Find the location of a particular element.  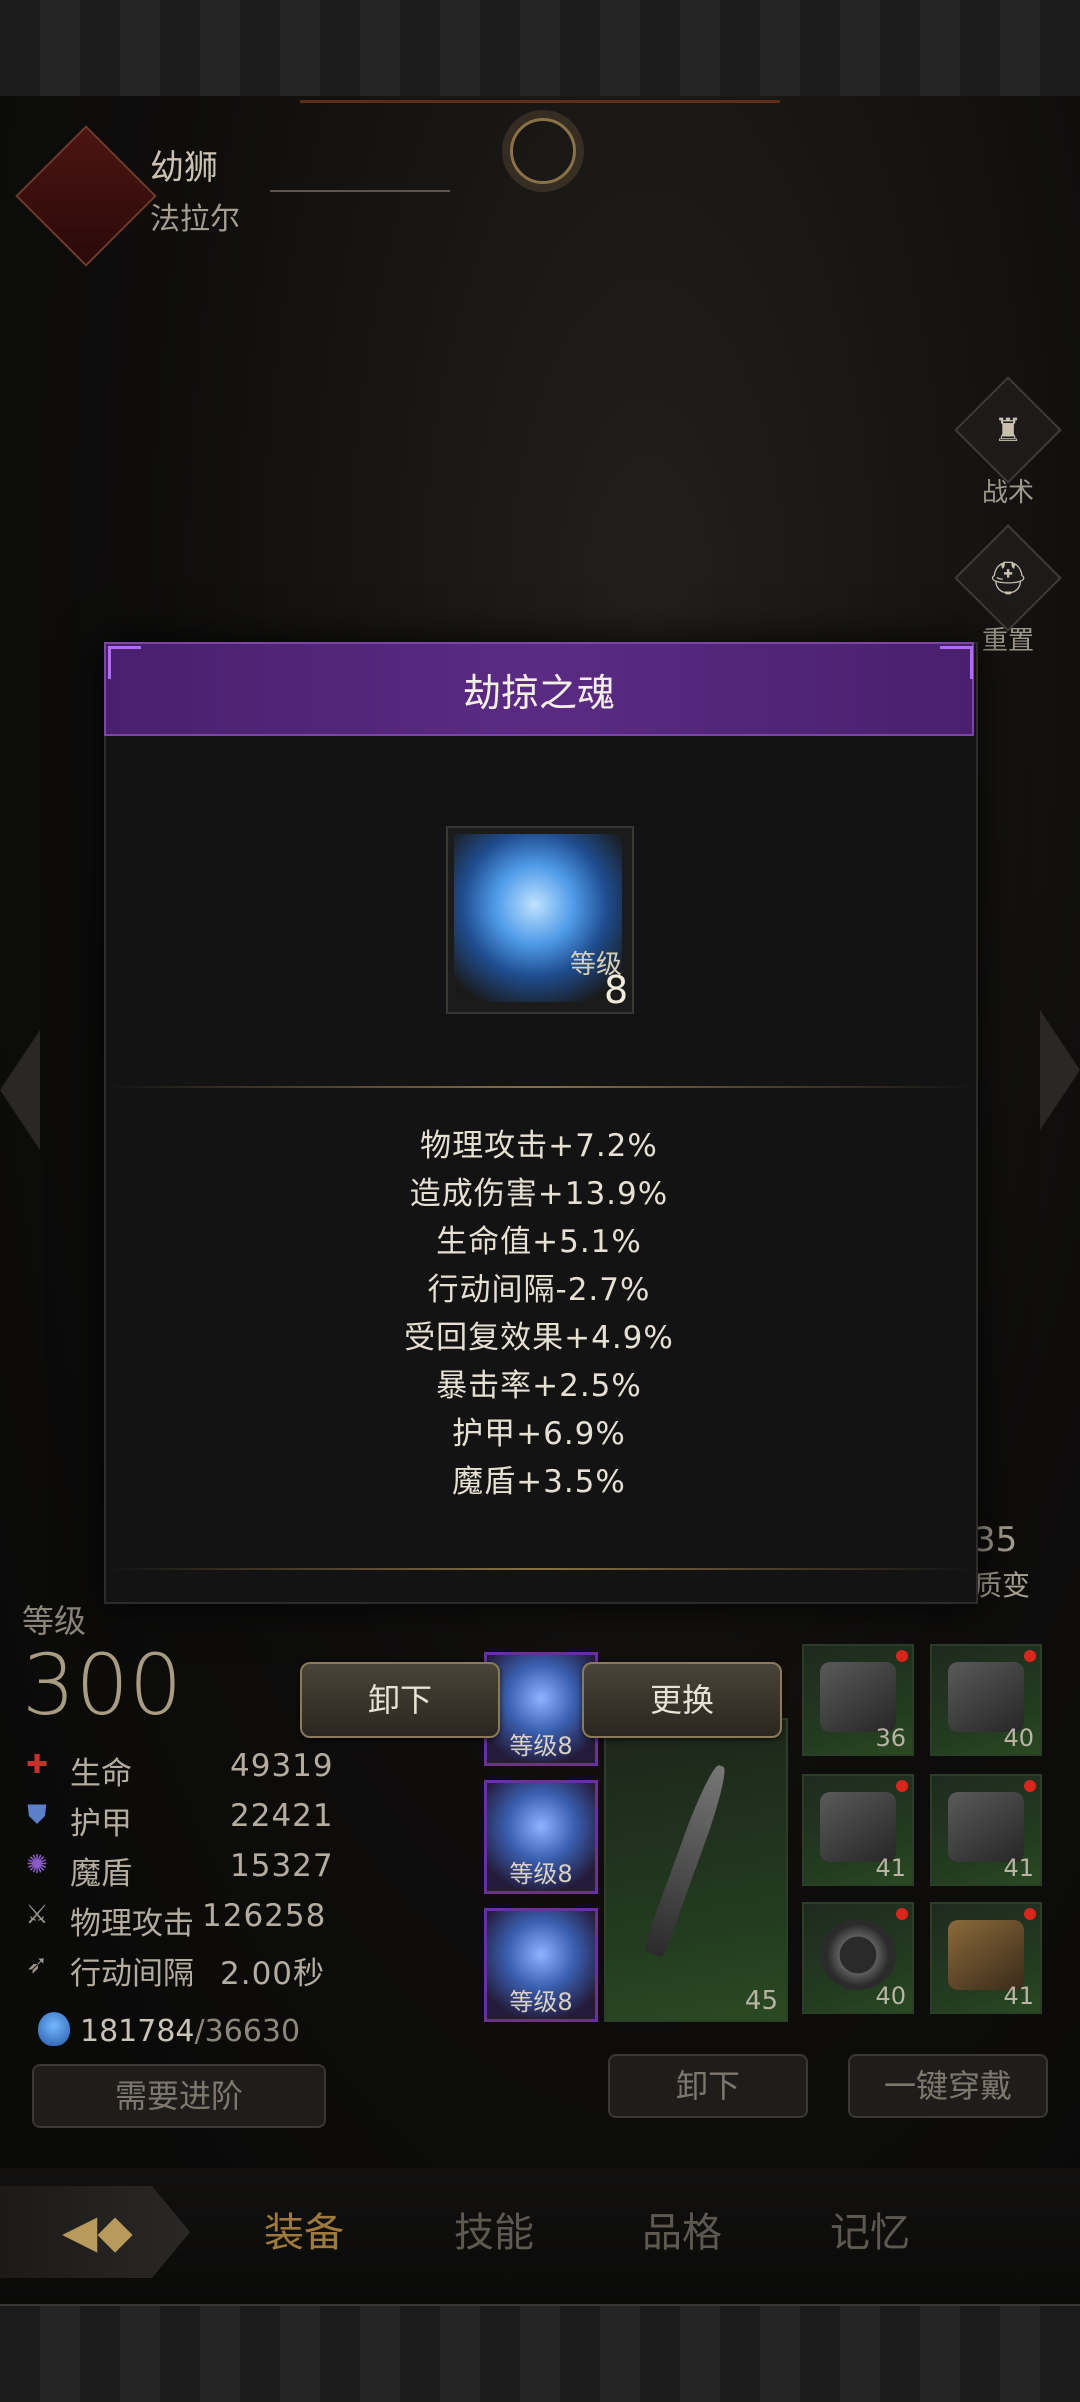

equip-slot-ring: 40 is located at coordinates (858, 1958).